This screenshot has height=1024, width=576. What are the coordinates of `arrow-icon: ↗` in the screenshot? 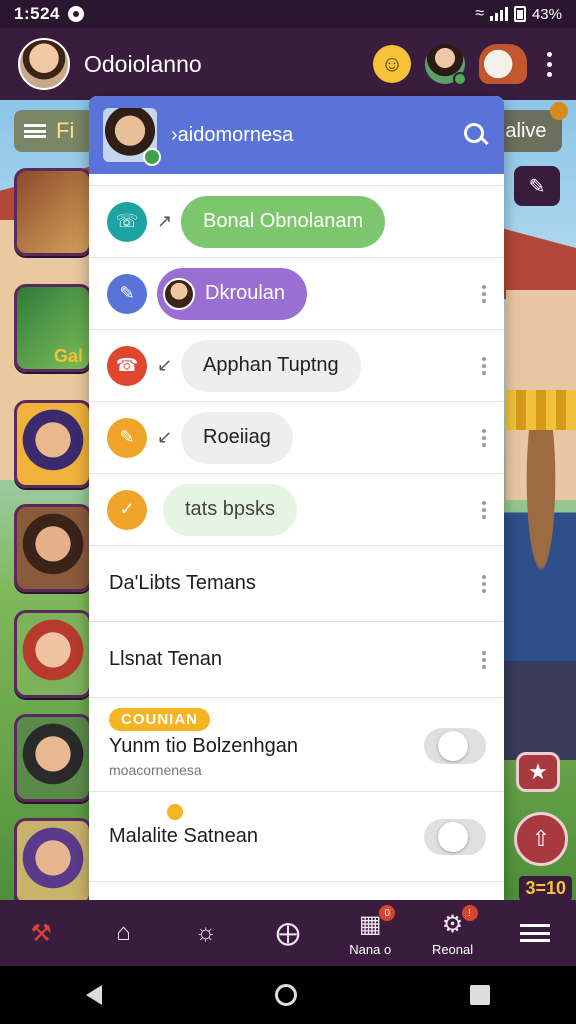 It's located at (165, 221).